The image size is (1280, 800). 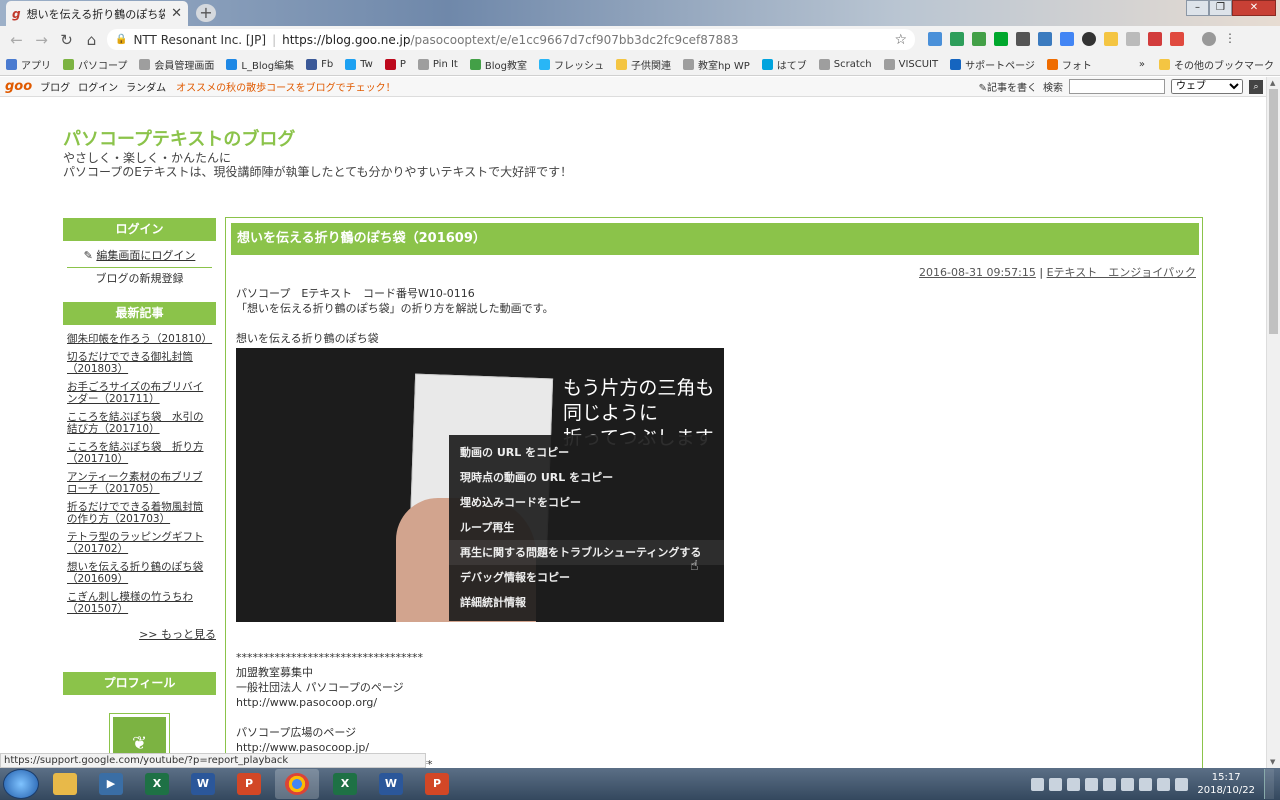 What do you see at coordinates (95, 64) in the screenshot?
I see `bookmark-item: パソコープ` at bounding box center [95, 64].